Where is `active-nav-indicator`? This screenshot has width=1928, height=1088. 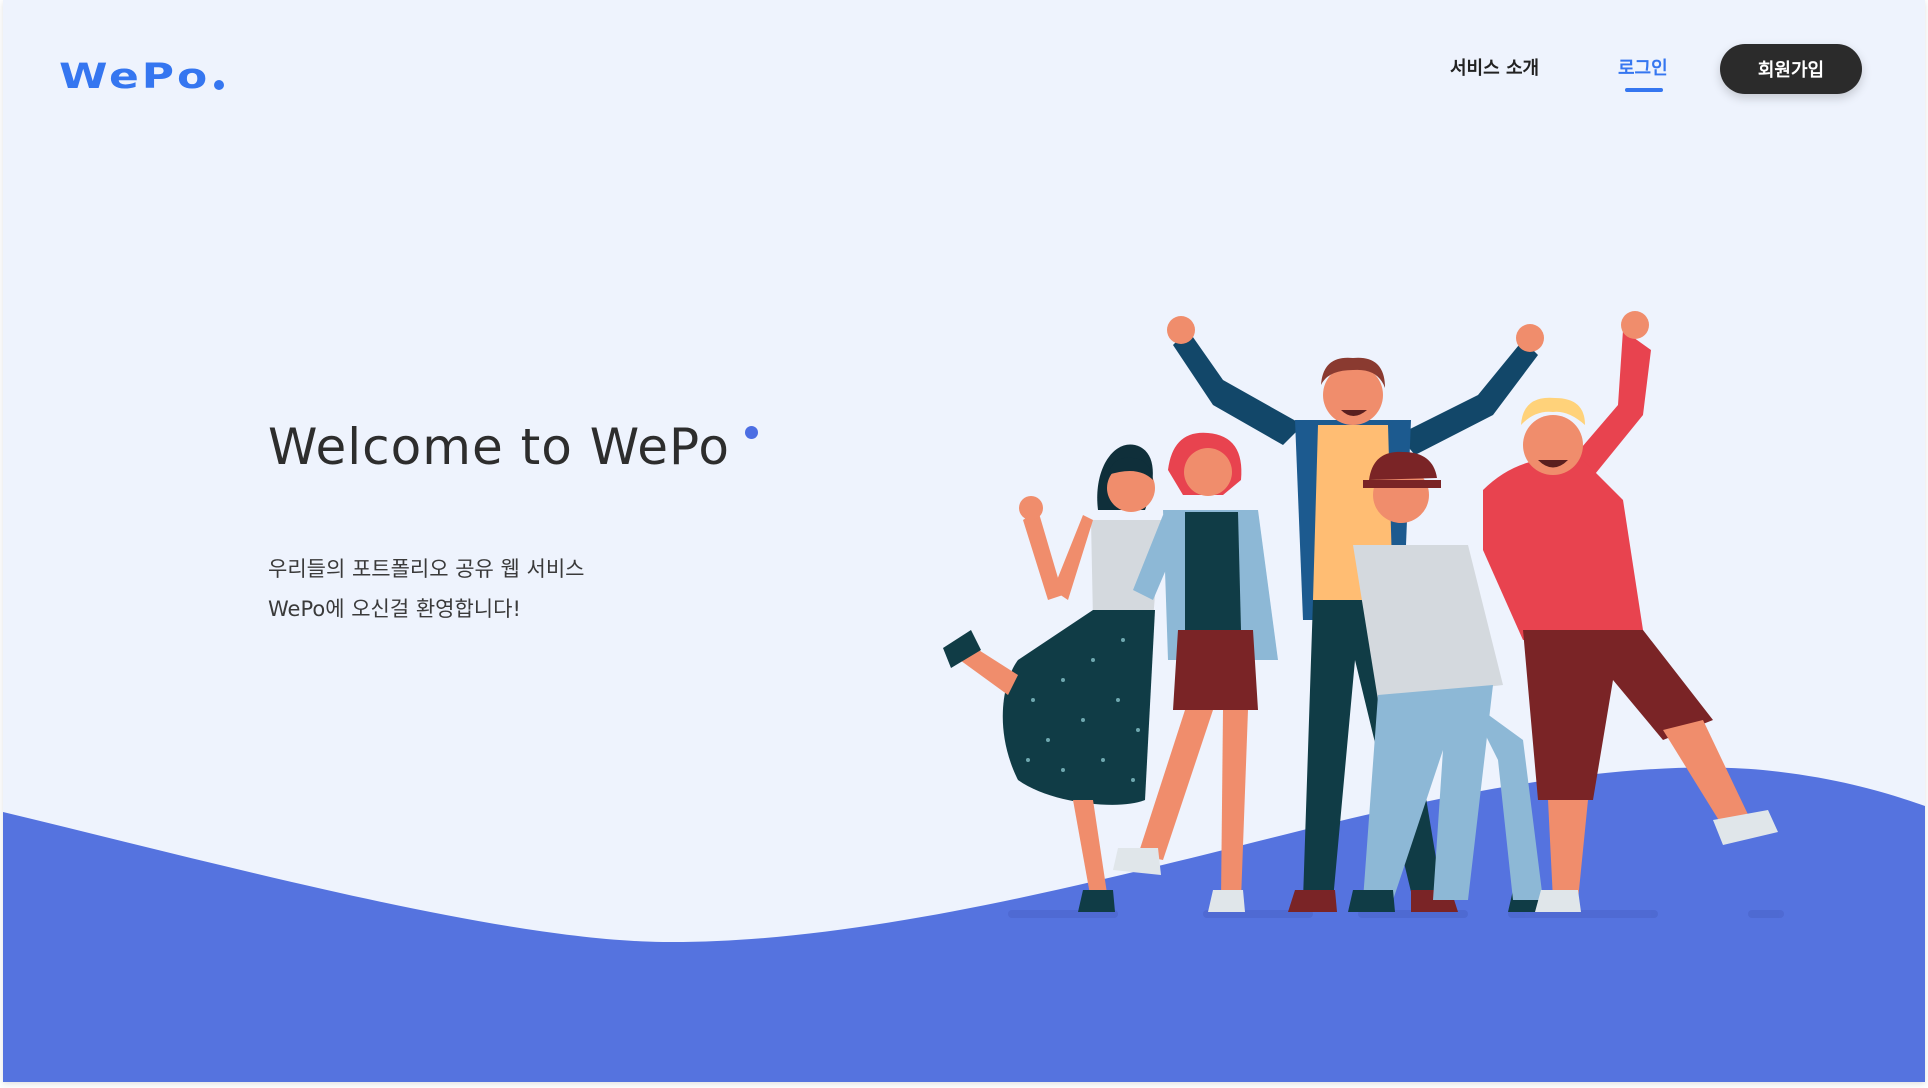
active-nav-indicator is located at coordinates (1644, 90).